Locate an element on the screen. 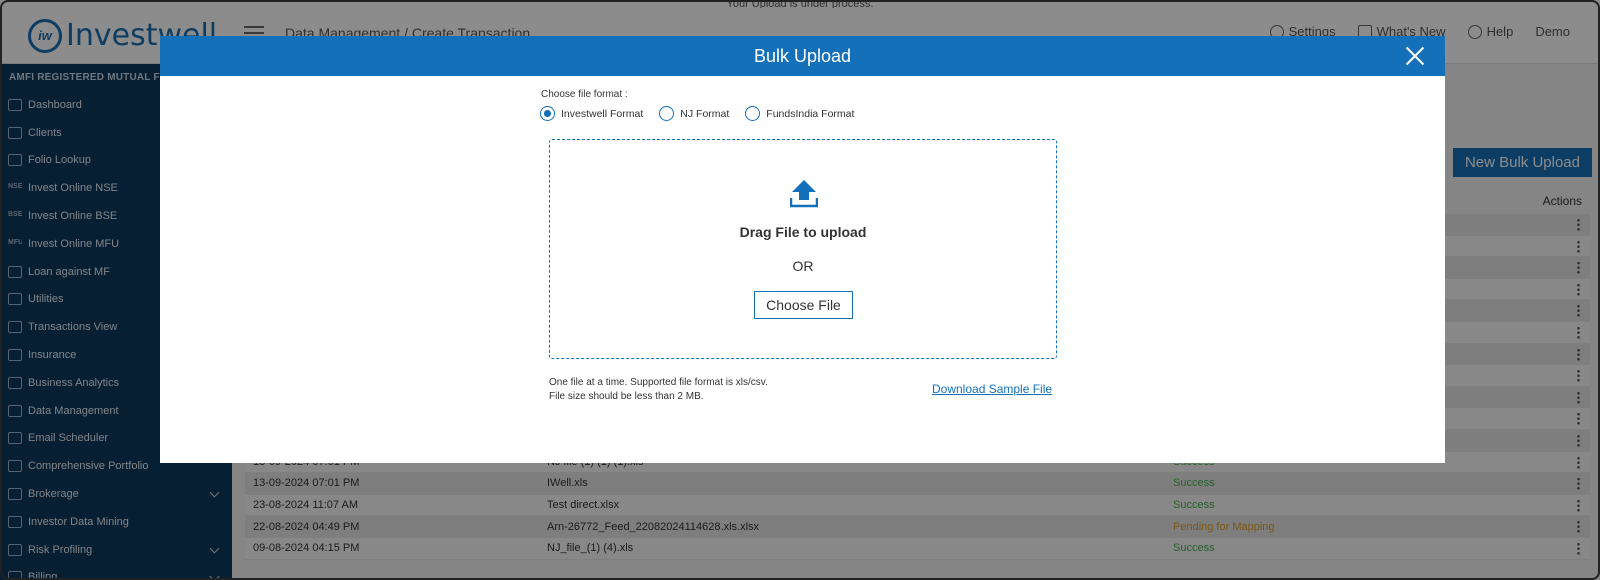  radio-checked-icon is located at coordinates (547, 113).